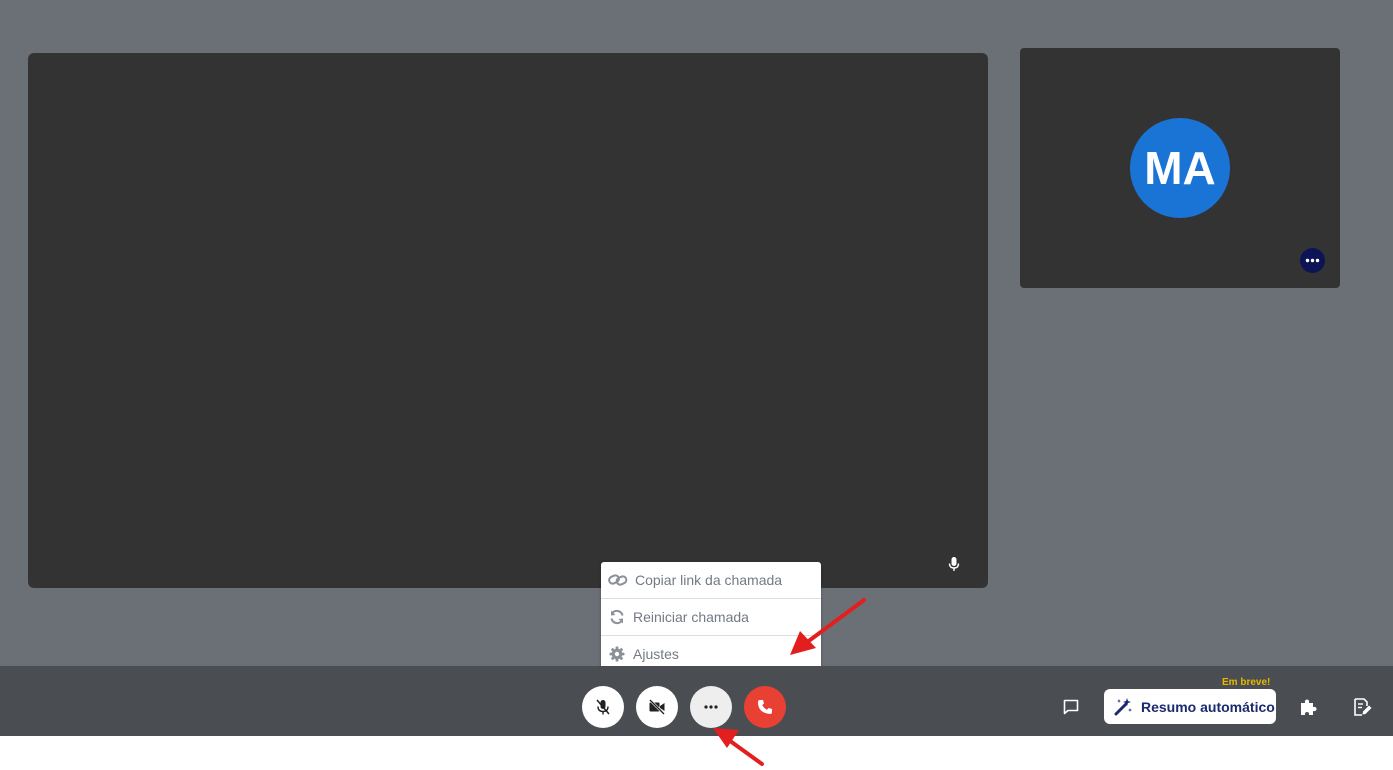 This screenshot has width=1393, height=770. I want to click on menu-item-label: Copiar link da chamada, so click(709, 580).